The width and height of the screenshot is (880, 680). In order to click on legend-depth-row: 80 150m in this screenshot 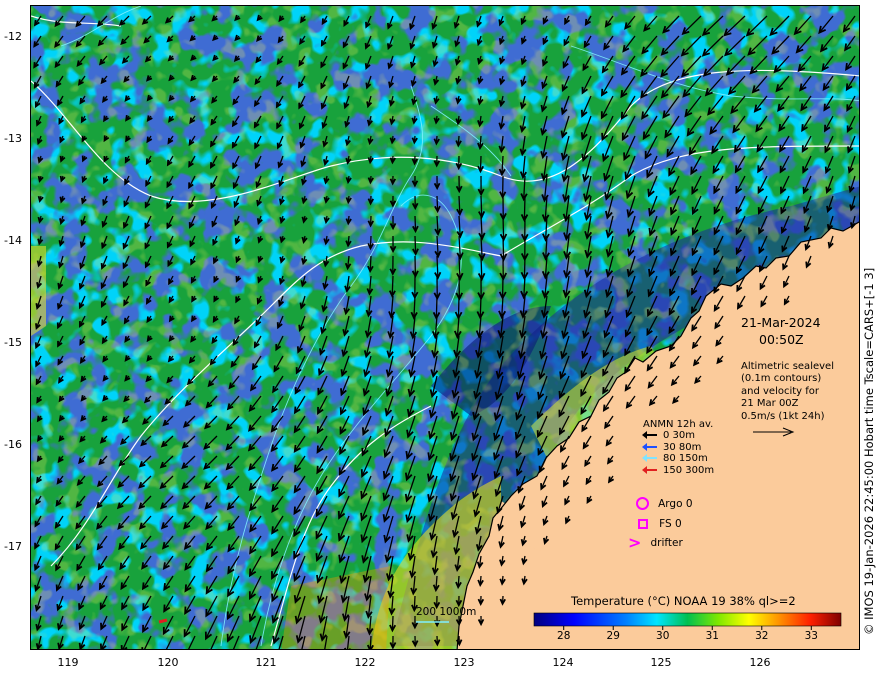, I will do `click(678, 459)`.